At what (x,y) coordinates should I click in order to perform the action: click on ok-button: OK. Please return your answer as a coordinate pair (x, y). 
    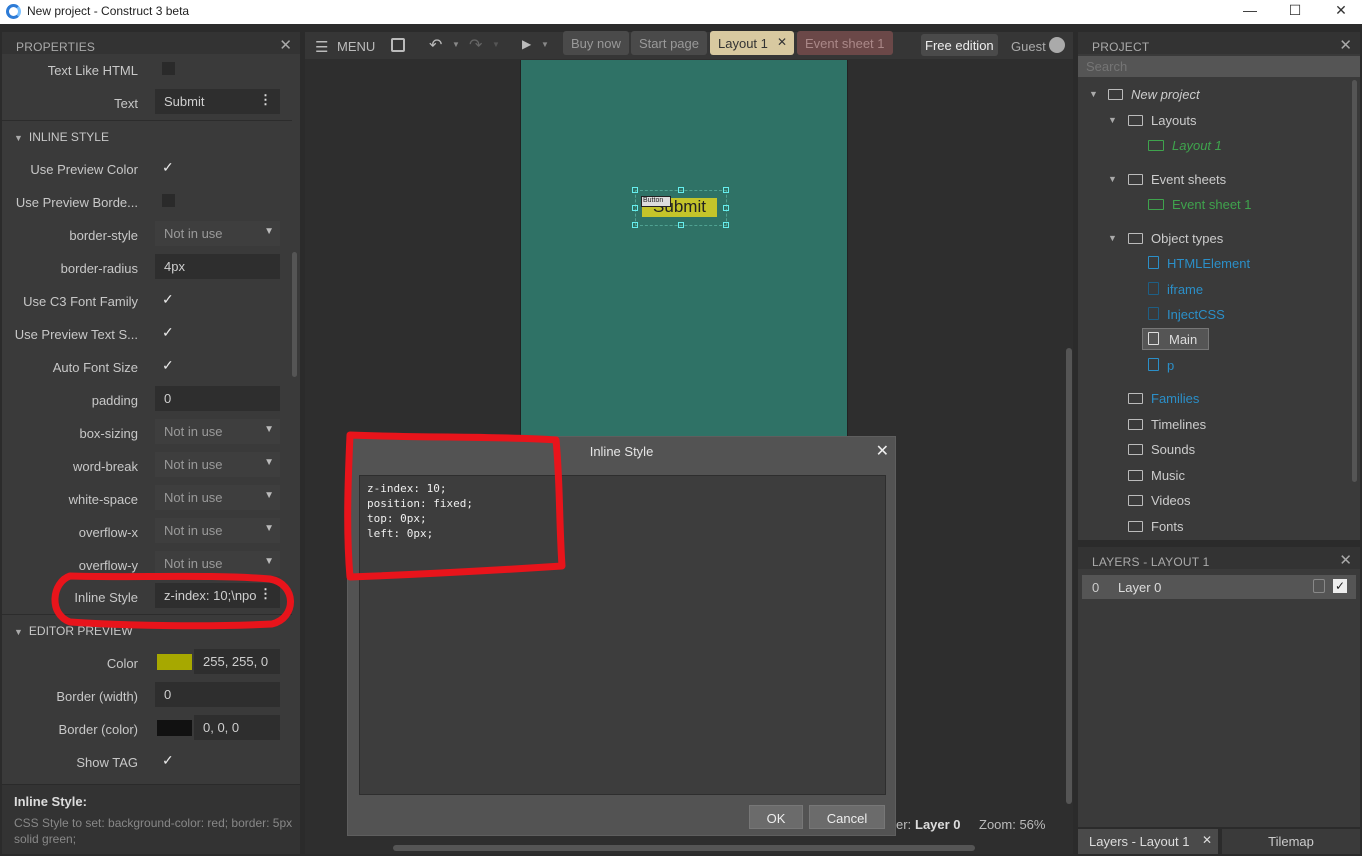
    Looking at the image, I should click on (776, 817).